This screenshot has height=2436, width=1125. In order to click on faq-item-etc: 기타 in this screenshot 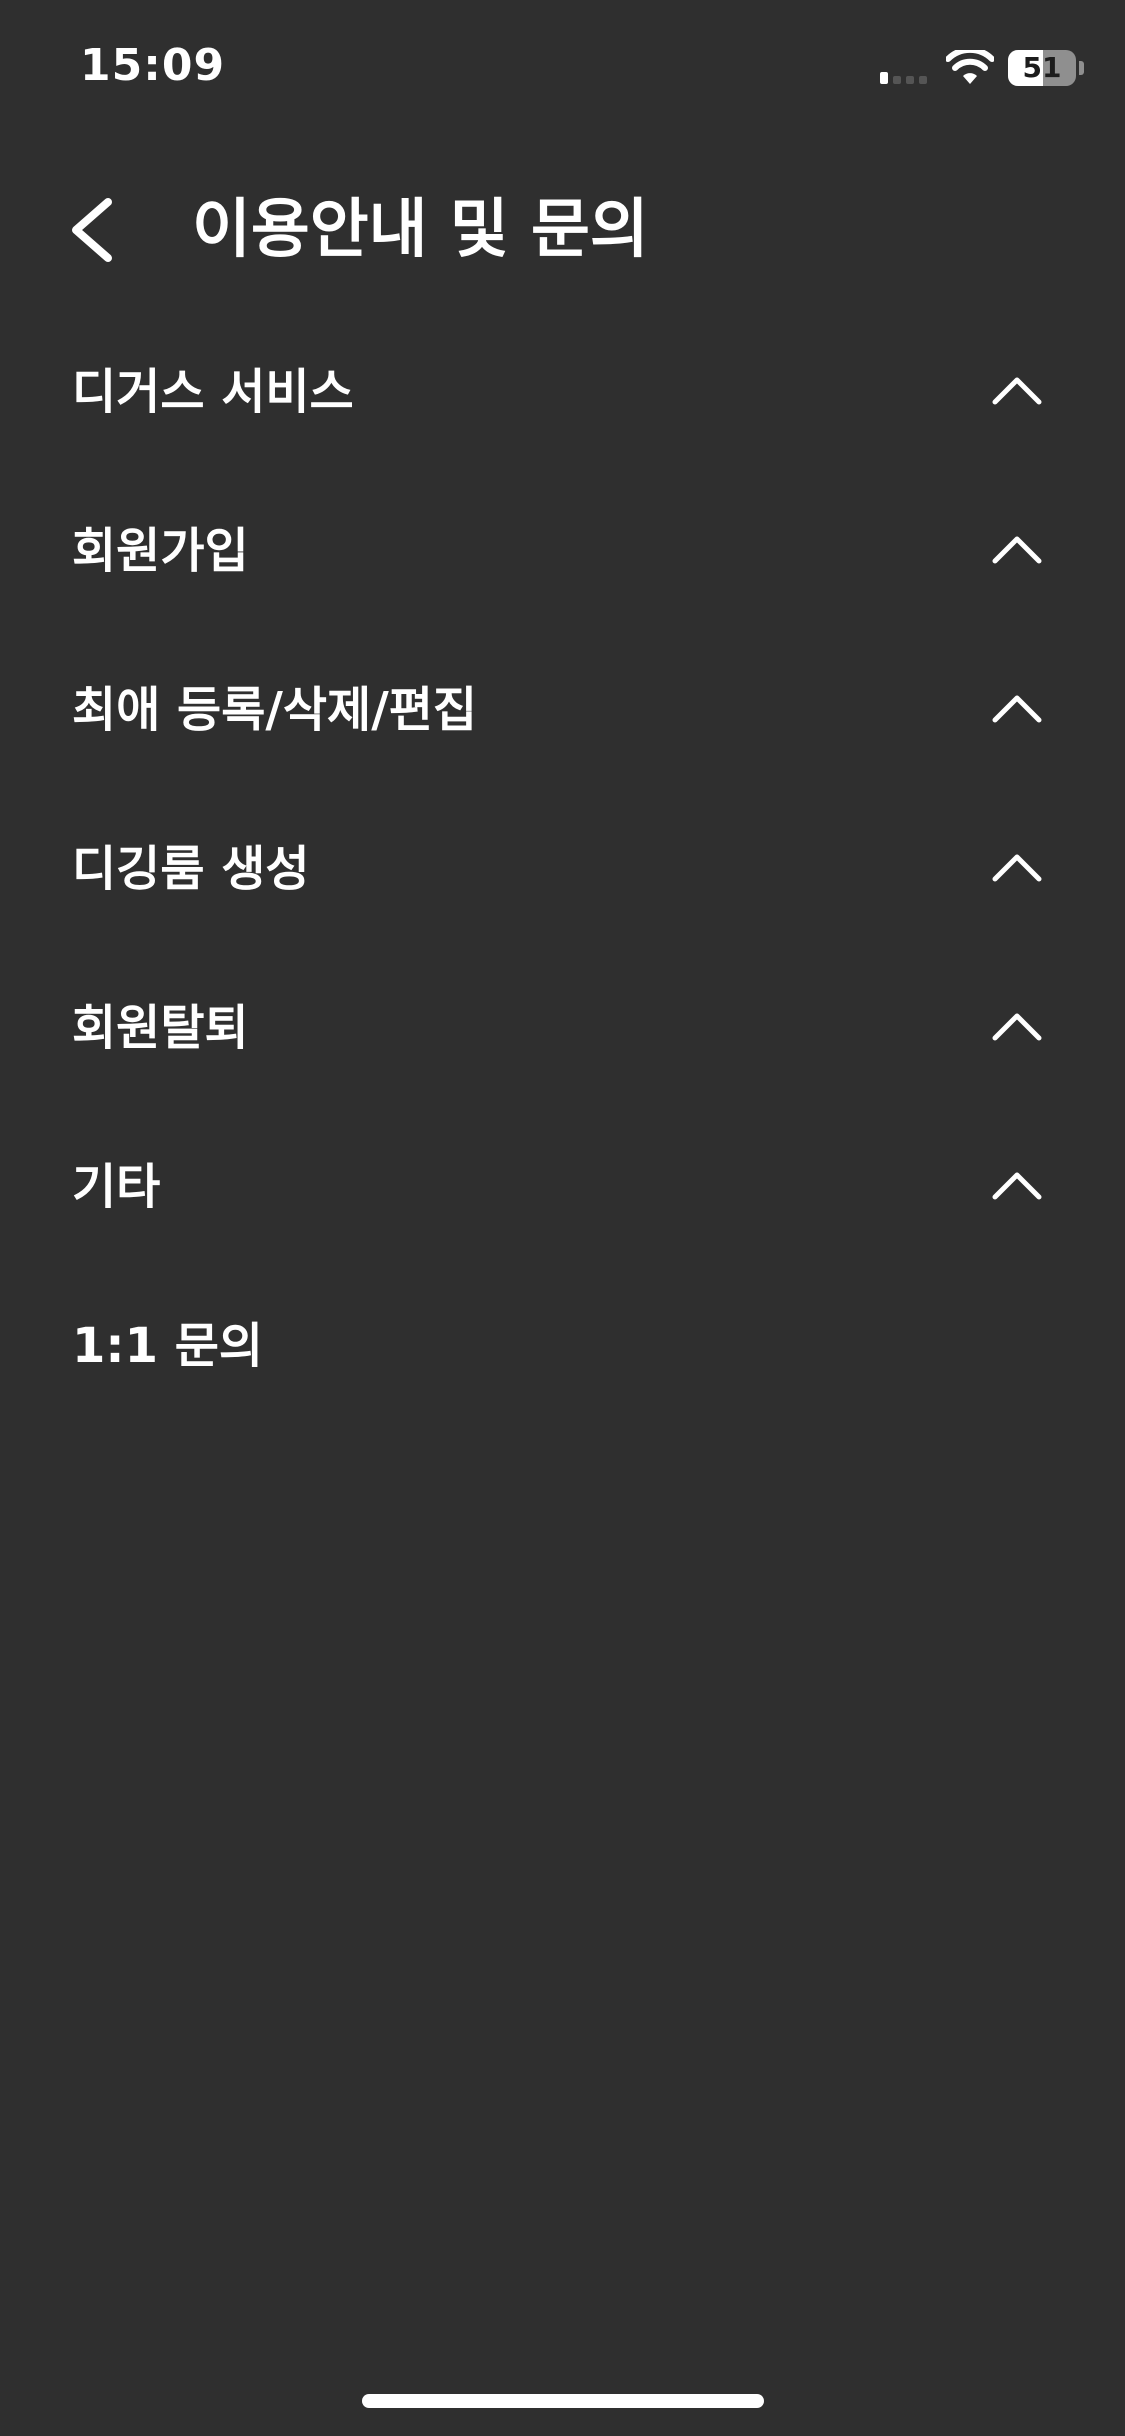, I will do `click(562, 1194)`.